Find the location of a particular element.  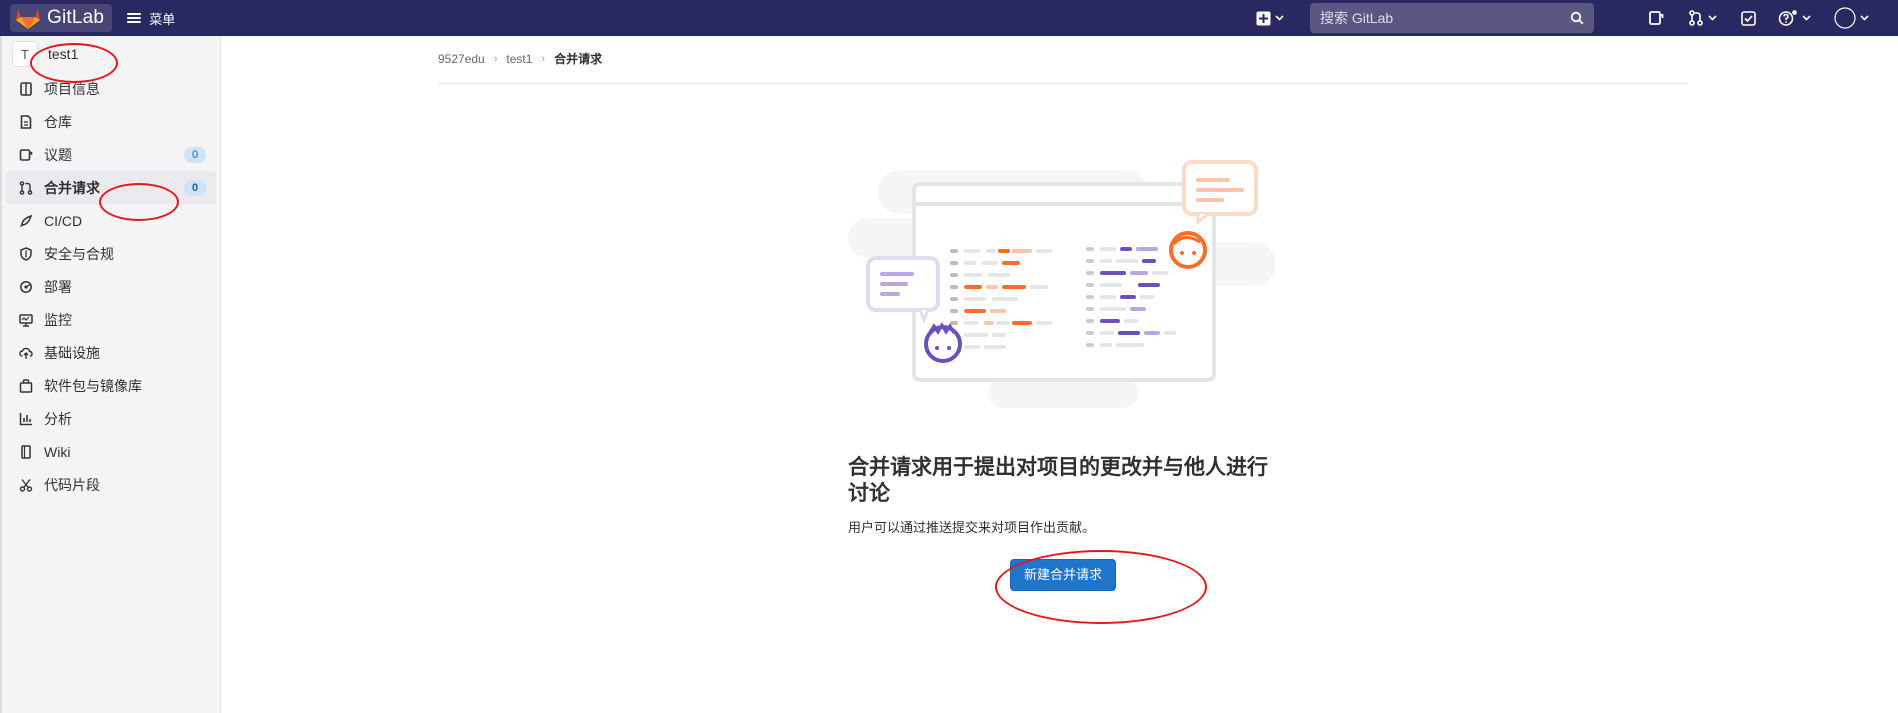

sidebar-item-label: 代码片段 is located at coordinates (72, 484).